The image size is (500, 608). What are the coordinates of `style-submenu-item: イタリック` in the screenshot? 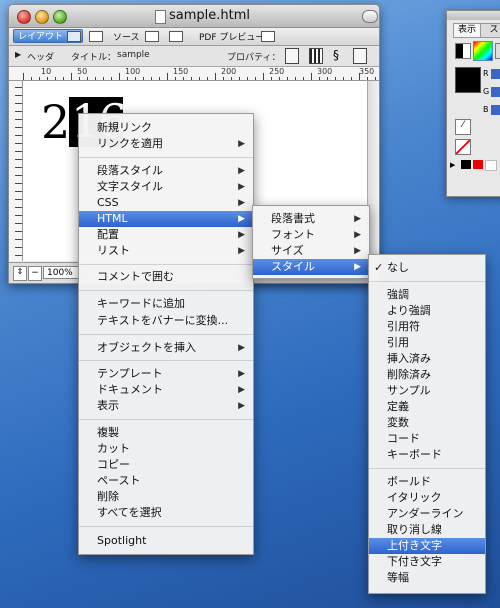 It's located at (427, 498).